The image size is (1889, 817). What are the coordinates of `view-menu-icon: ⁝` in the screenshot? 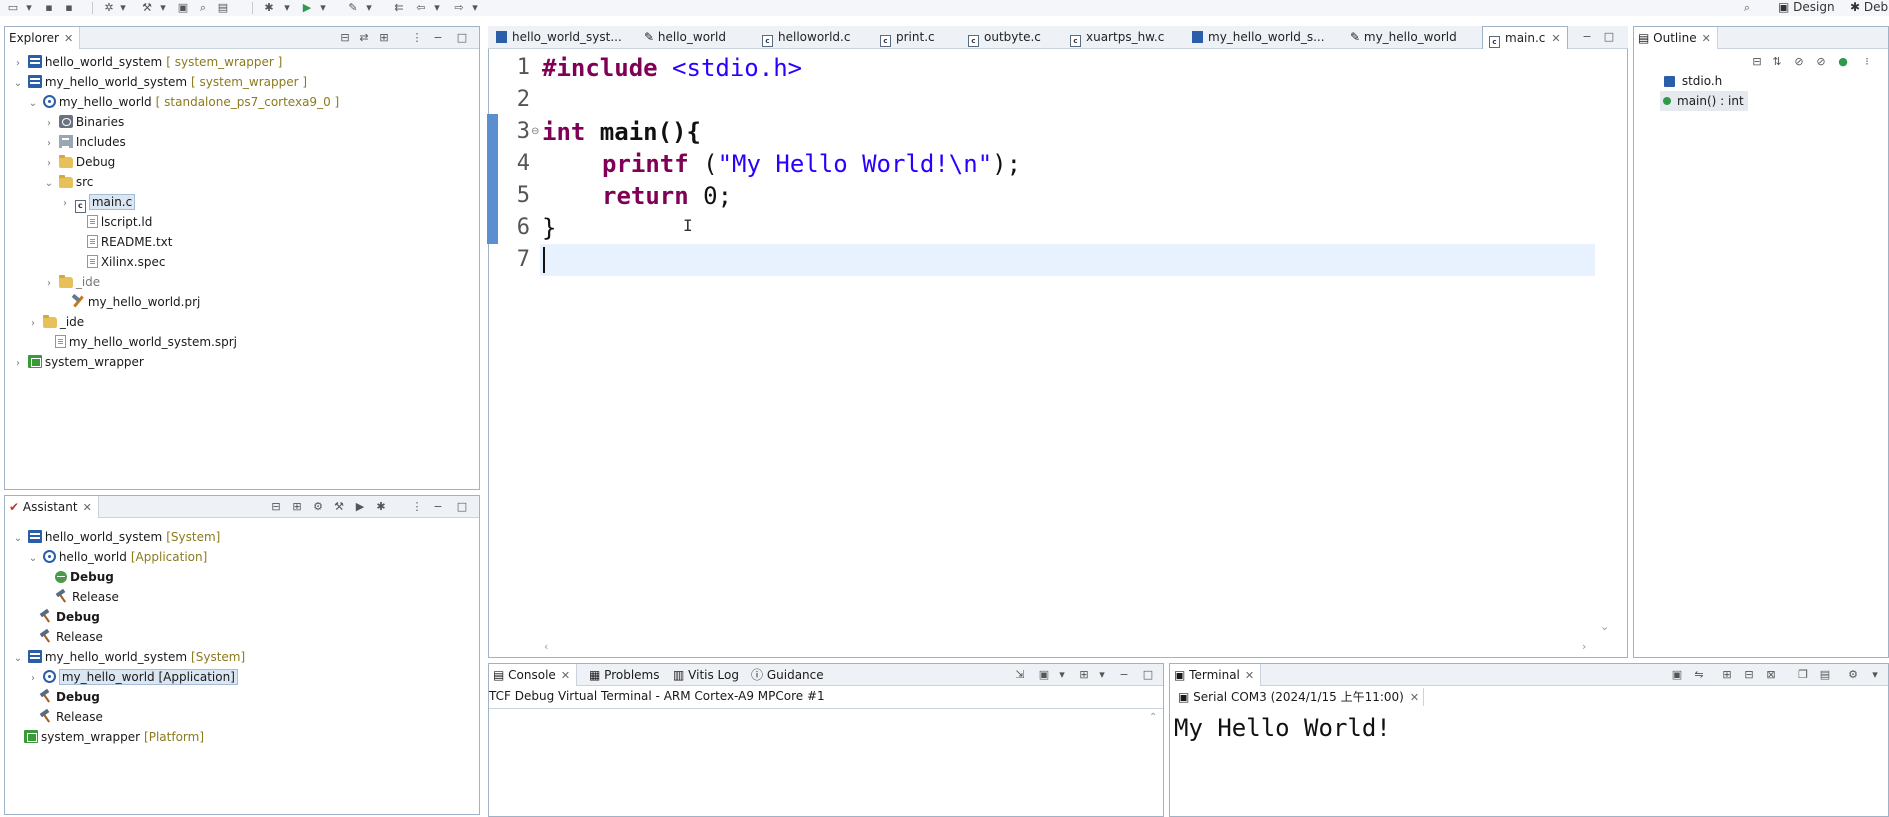 It's located at (1867, 62).